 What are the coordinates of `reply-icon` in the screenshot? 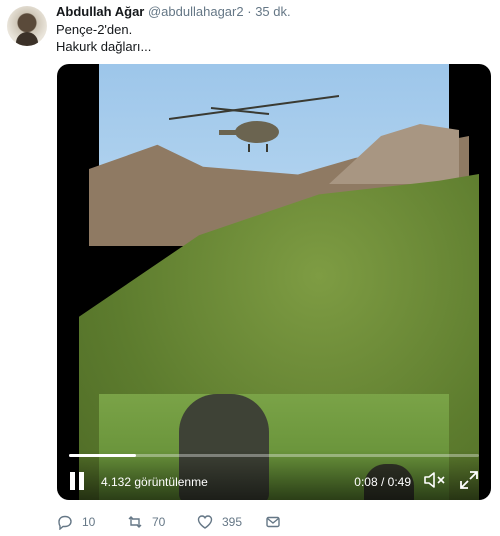 It's located at (65, 522).